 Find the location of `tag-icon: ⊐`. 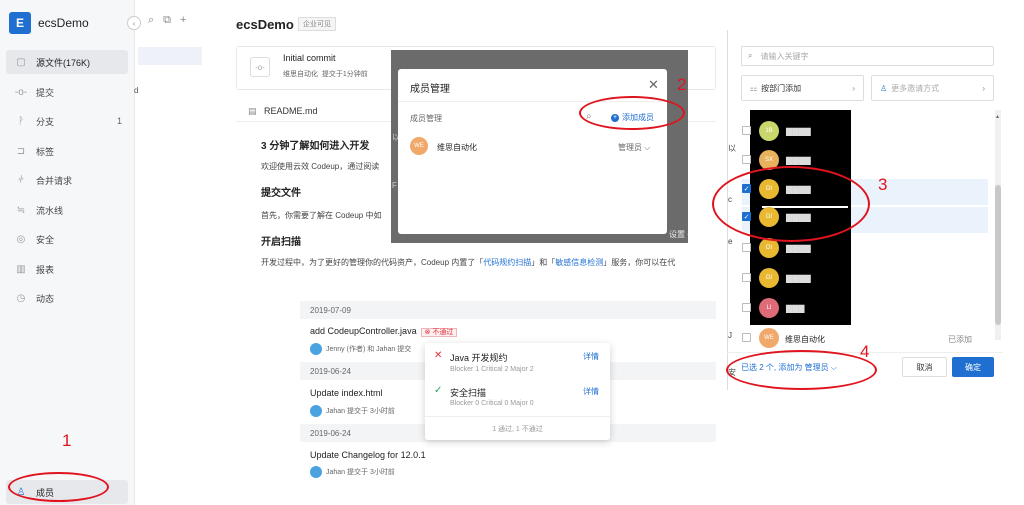

tag-icon: ⊐ is located at coordinates (21, 151).